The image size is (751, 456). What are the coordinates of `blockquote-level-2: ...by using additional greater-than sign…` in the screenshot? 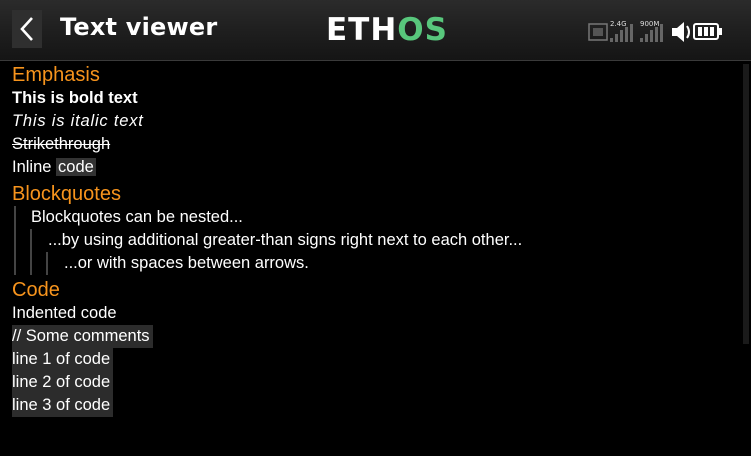 It's located at (374, 240).